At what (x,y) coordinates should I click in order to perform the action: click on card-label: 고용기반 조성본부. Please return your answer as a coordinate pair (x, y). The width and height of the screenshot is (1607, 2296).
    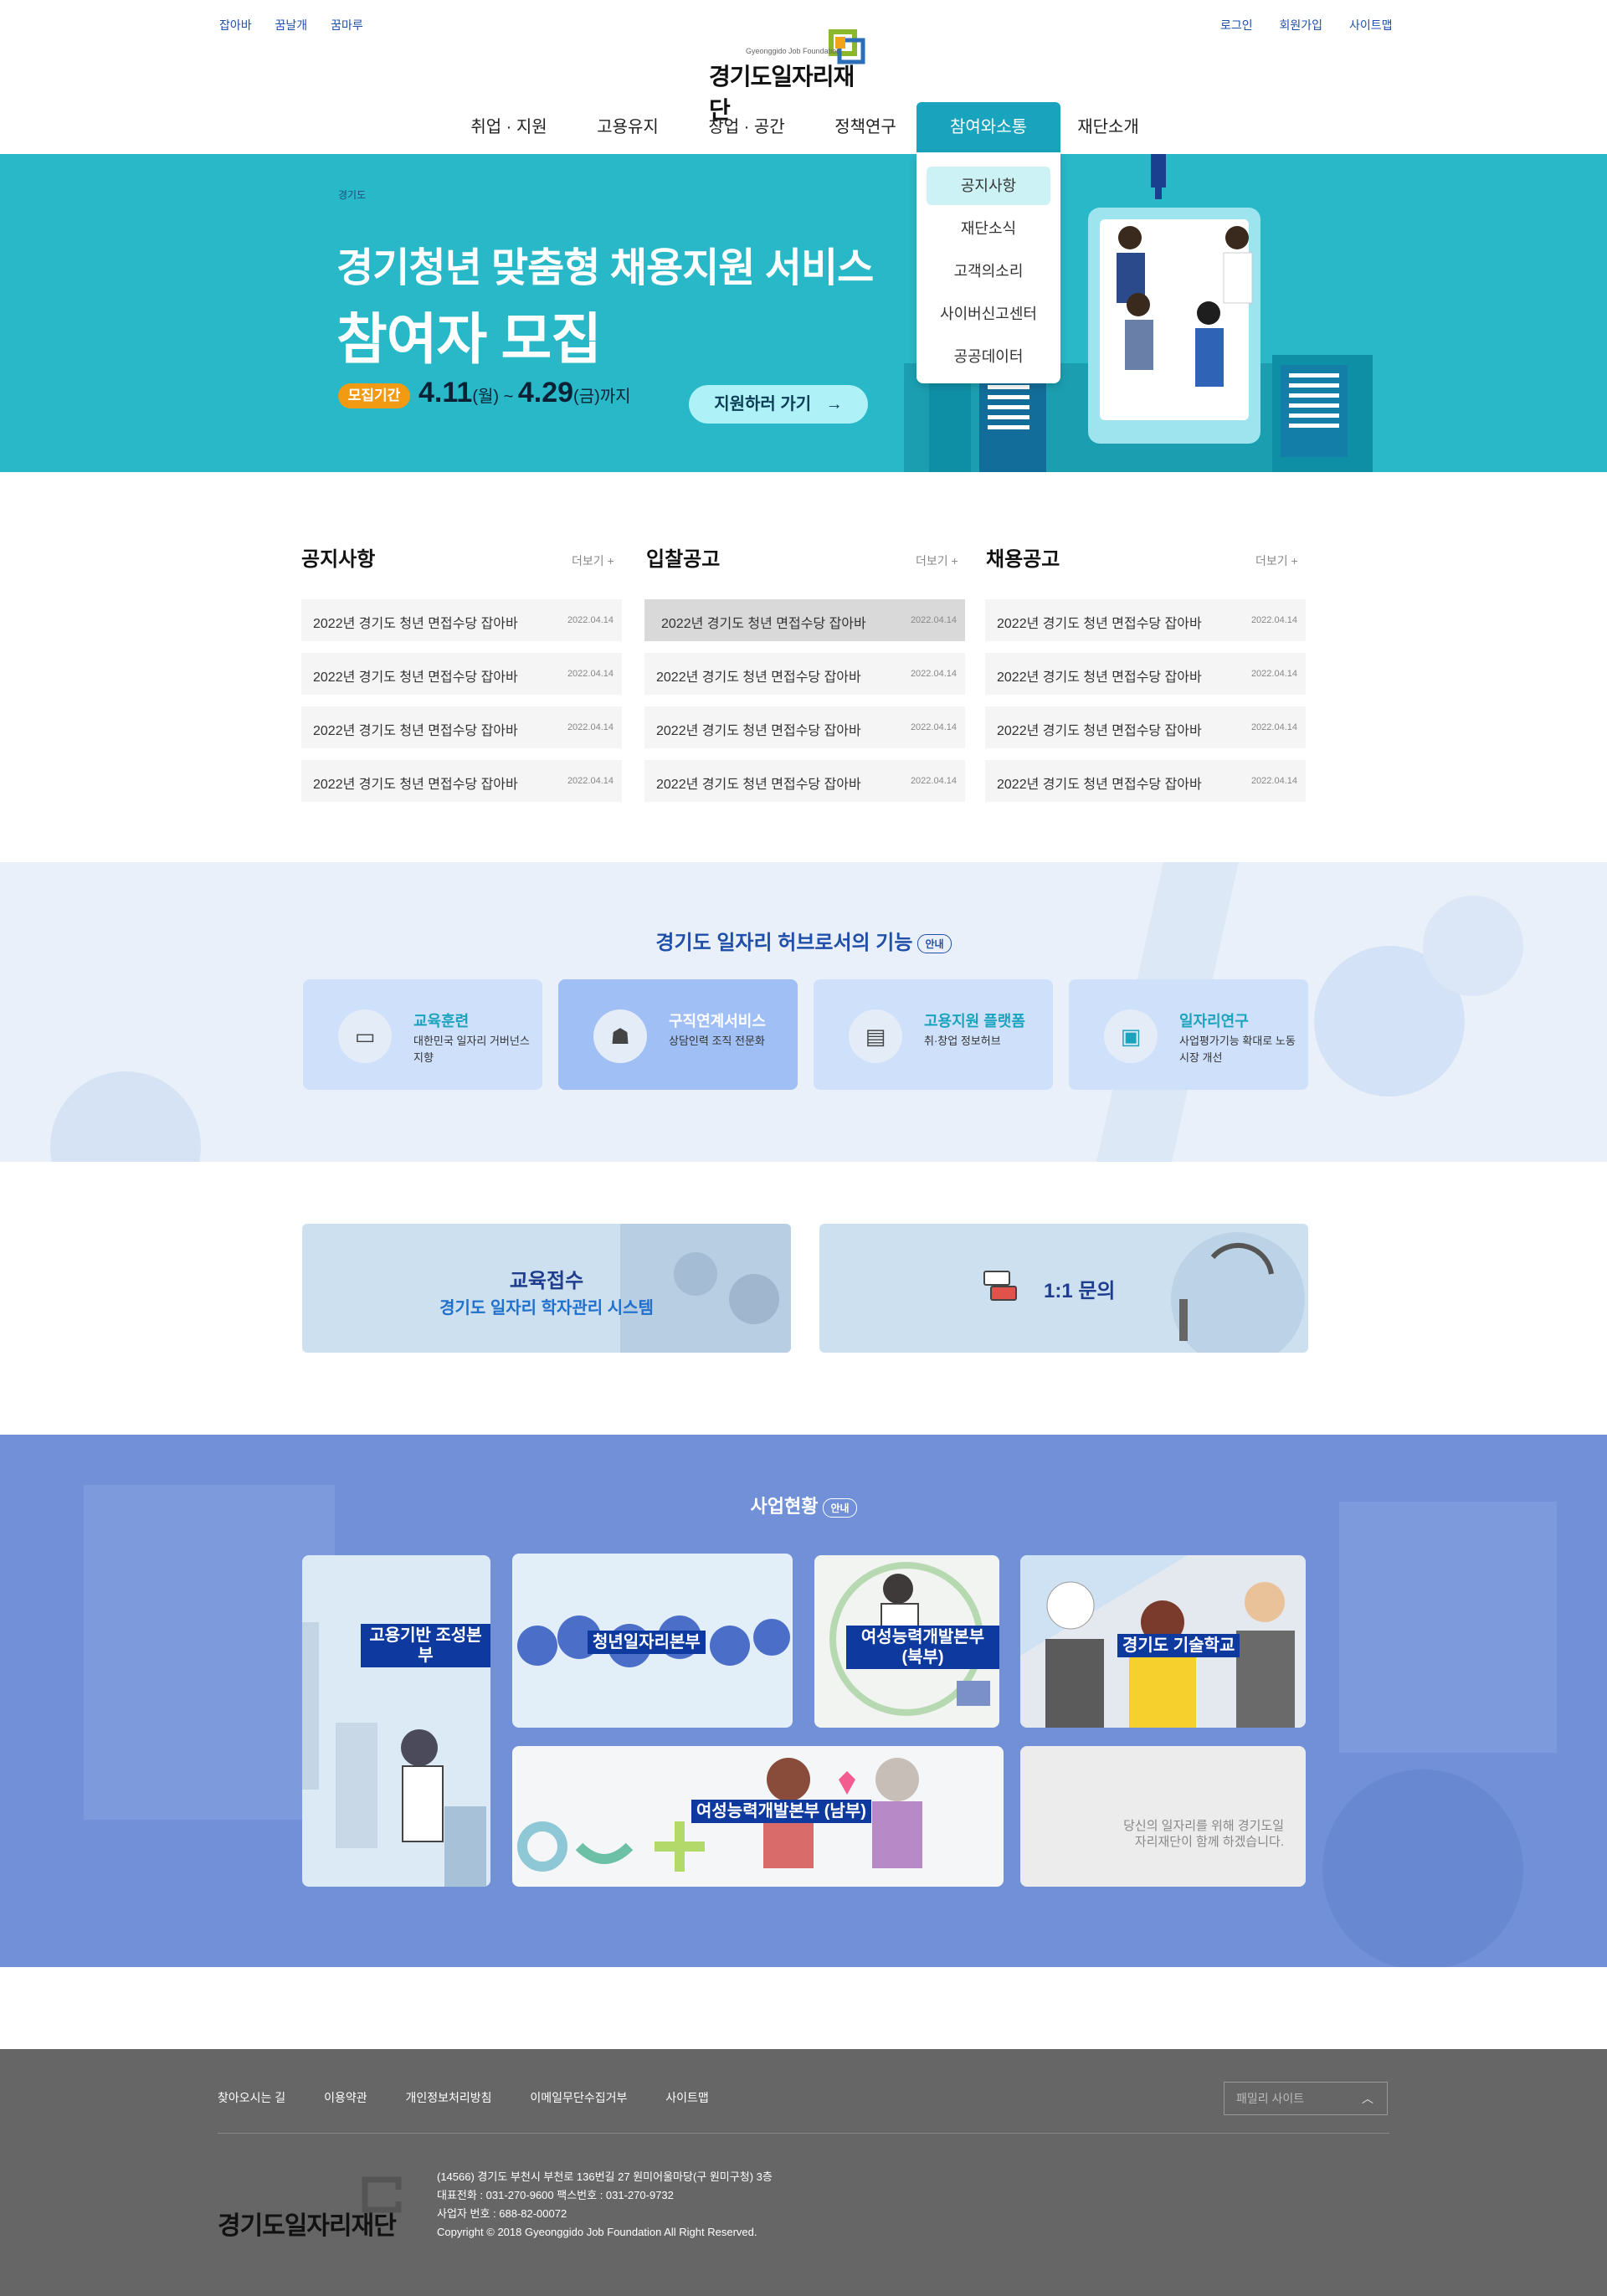
    Looking at the image, I should click on (425, 1645).